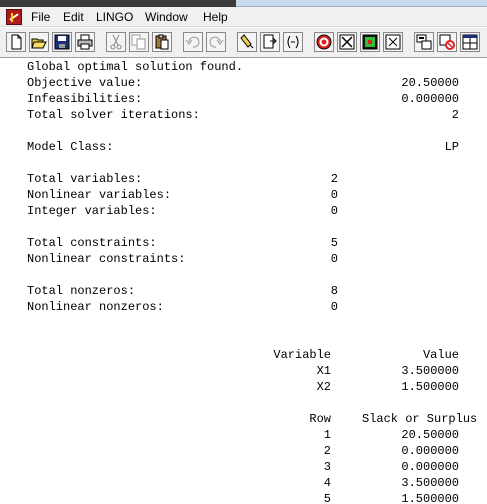  I want to click on cascade-button, so click(470, 42).